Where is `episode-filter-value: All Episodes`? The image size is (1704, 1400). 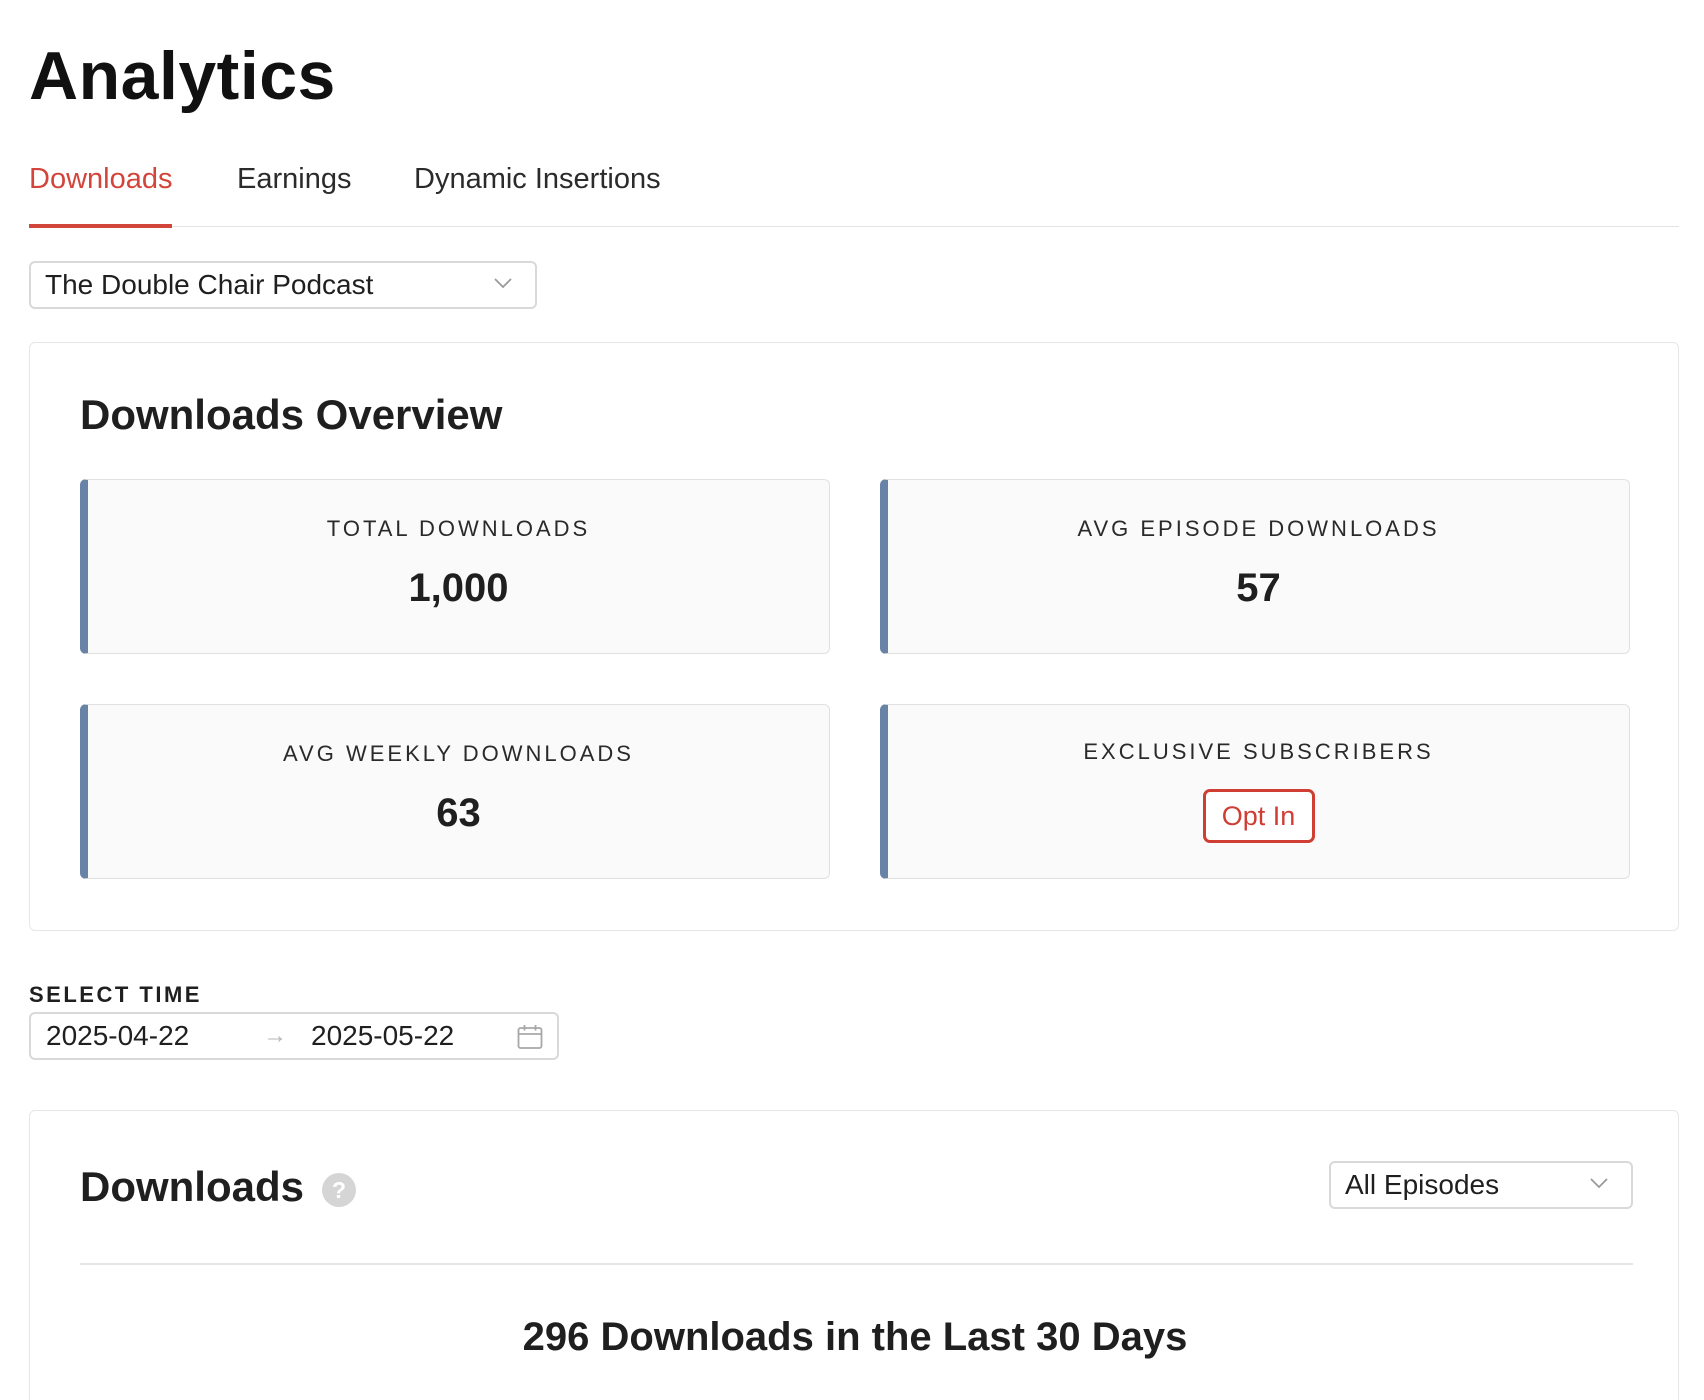
episode-filter-value: All Episodes is located at coordinates (1422, 1184).